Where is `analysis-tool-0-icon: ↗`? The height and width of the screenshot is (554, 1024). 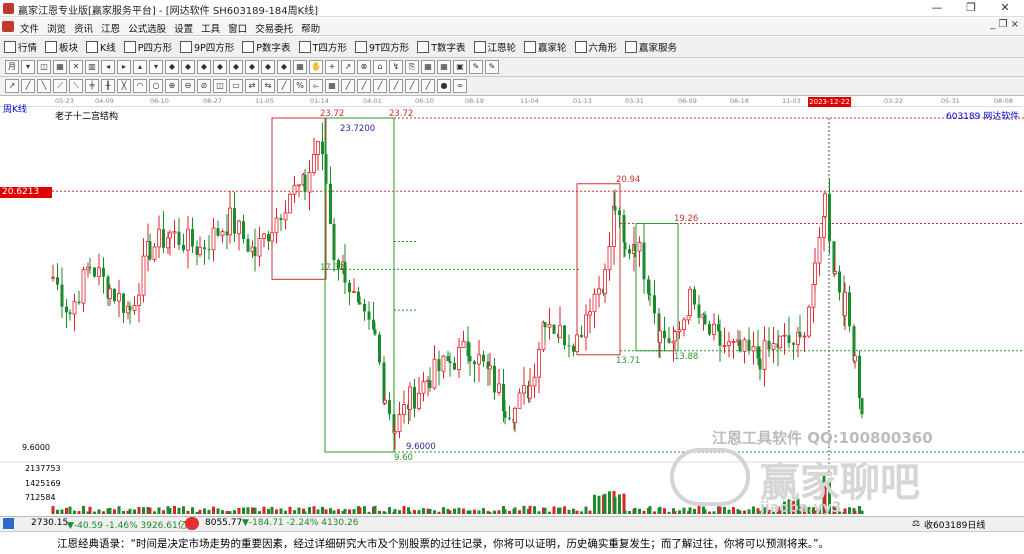
analysis-tool-0-icon: ↗ is located at coordinates (12, 86).